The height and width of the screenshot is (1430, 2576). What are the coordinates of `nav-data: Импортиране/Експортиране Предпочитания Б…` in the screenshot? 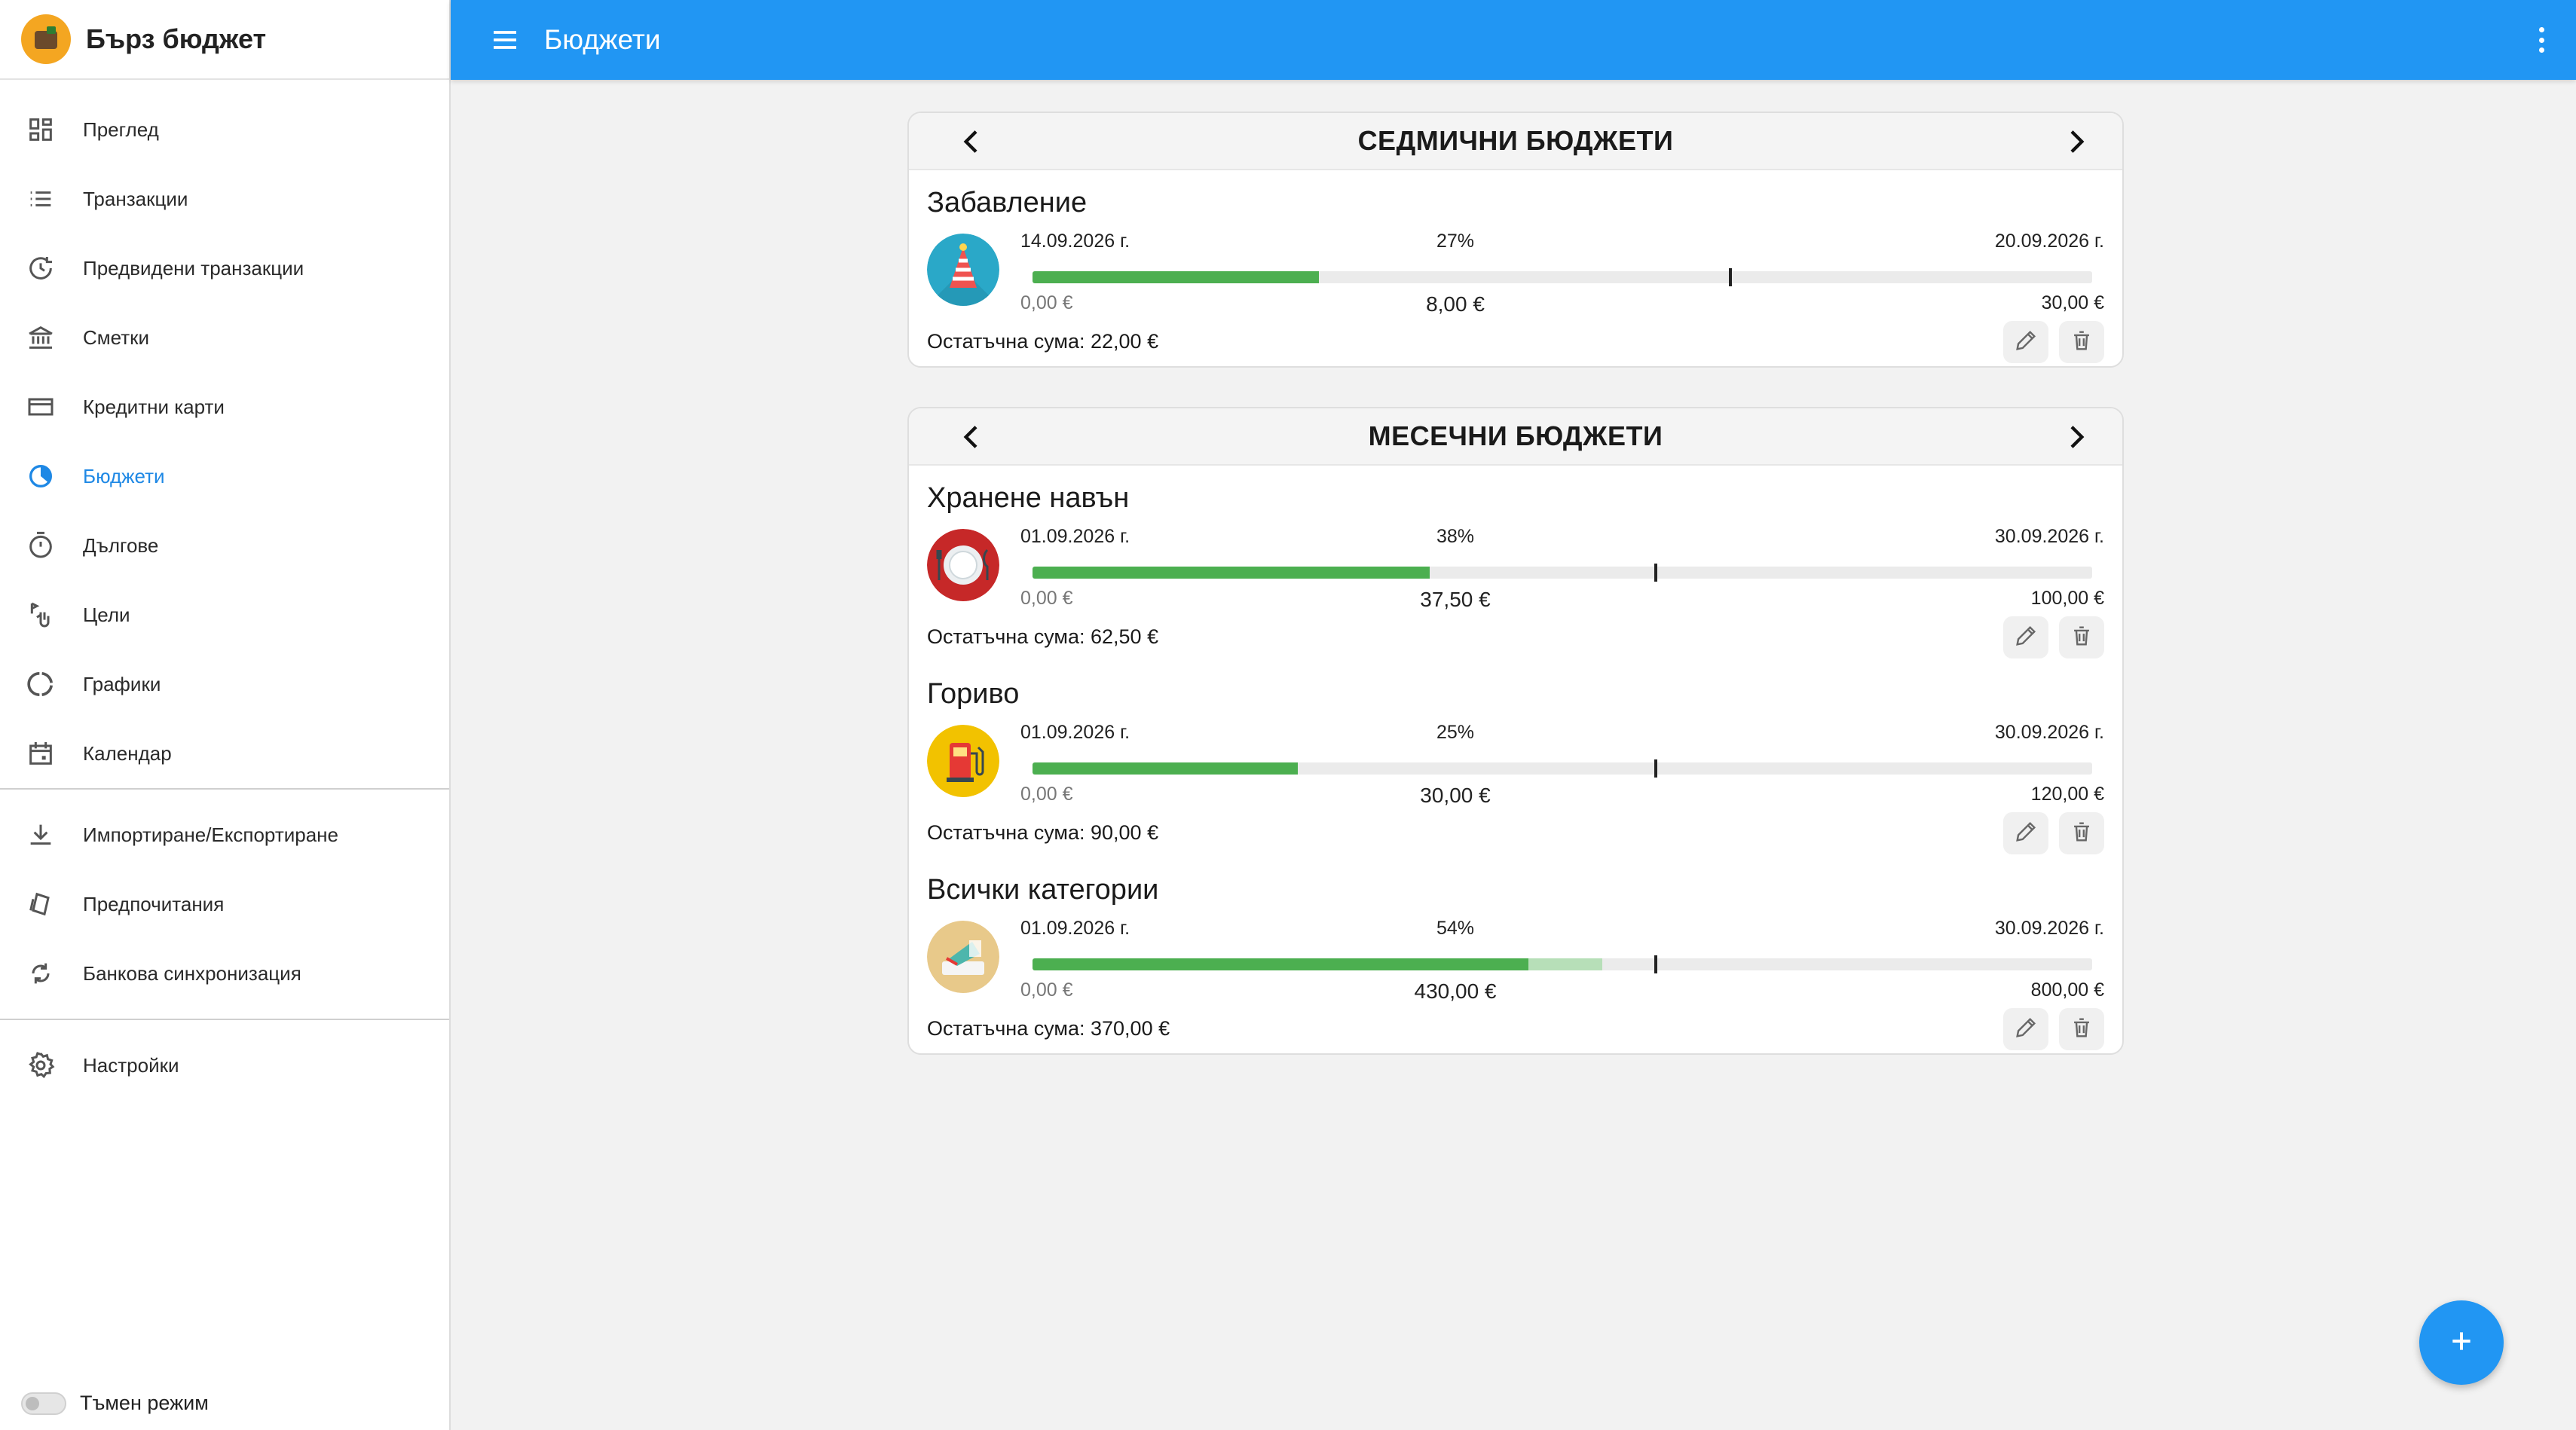 It's located at (224, 905).